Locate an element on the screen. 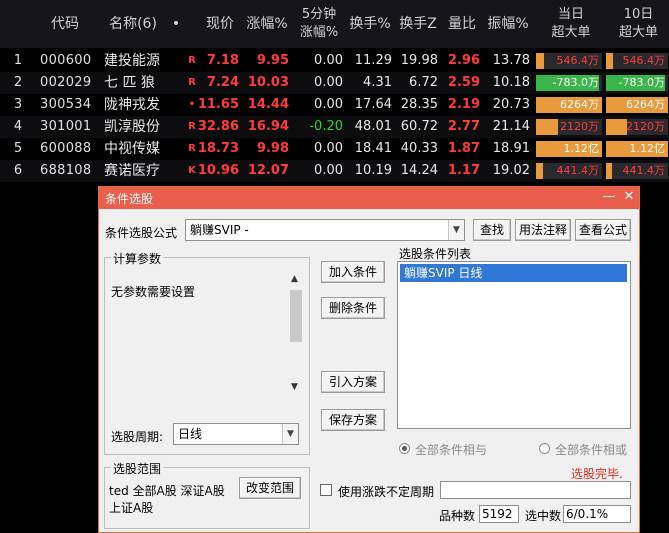  day-big-order-bar: 6264万 is located at coordinates (569, 105).